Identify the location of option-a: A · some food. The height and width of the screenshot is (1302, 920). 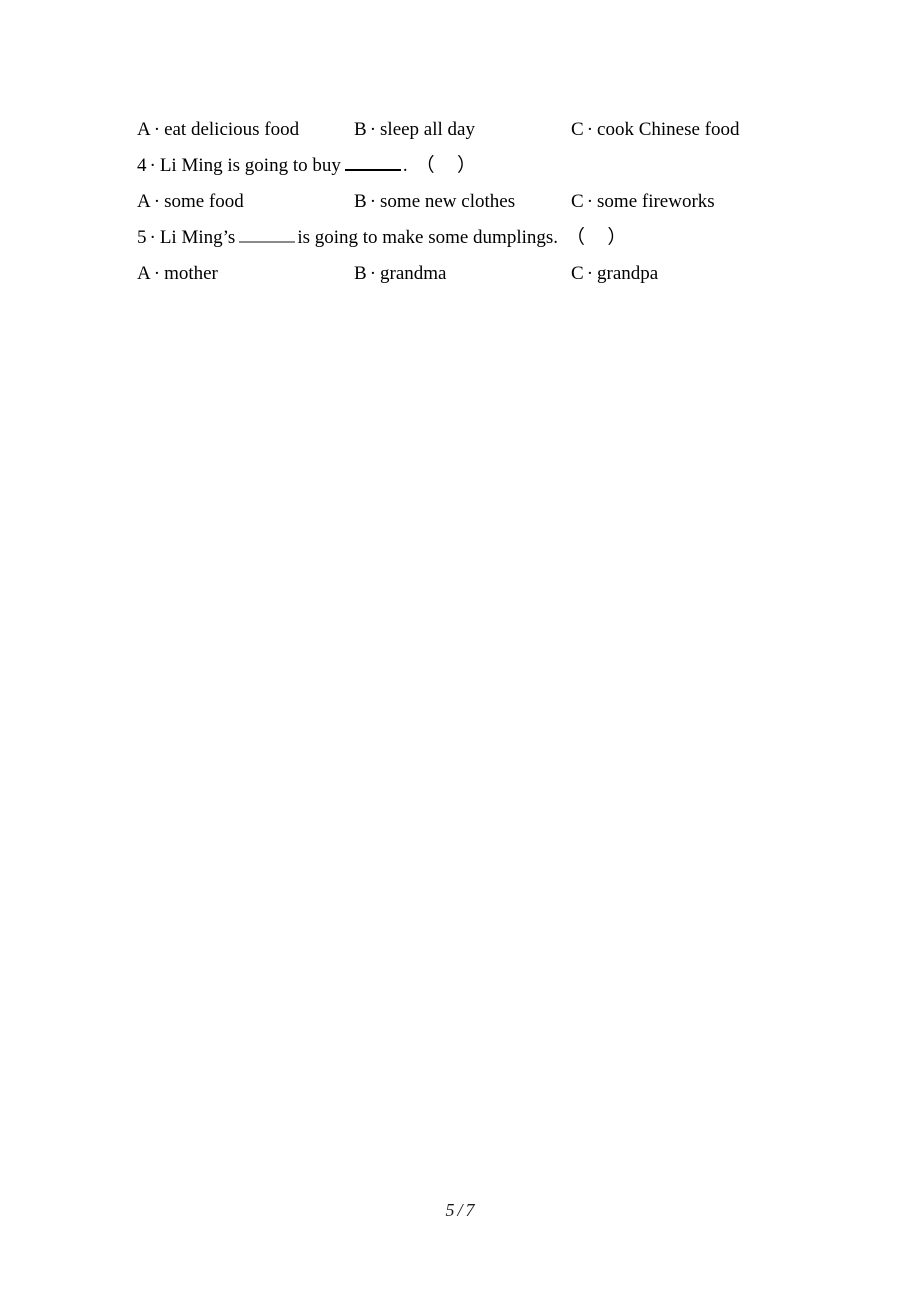
(190, 202).